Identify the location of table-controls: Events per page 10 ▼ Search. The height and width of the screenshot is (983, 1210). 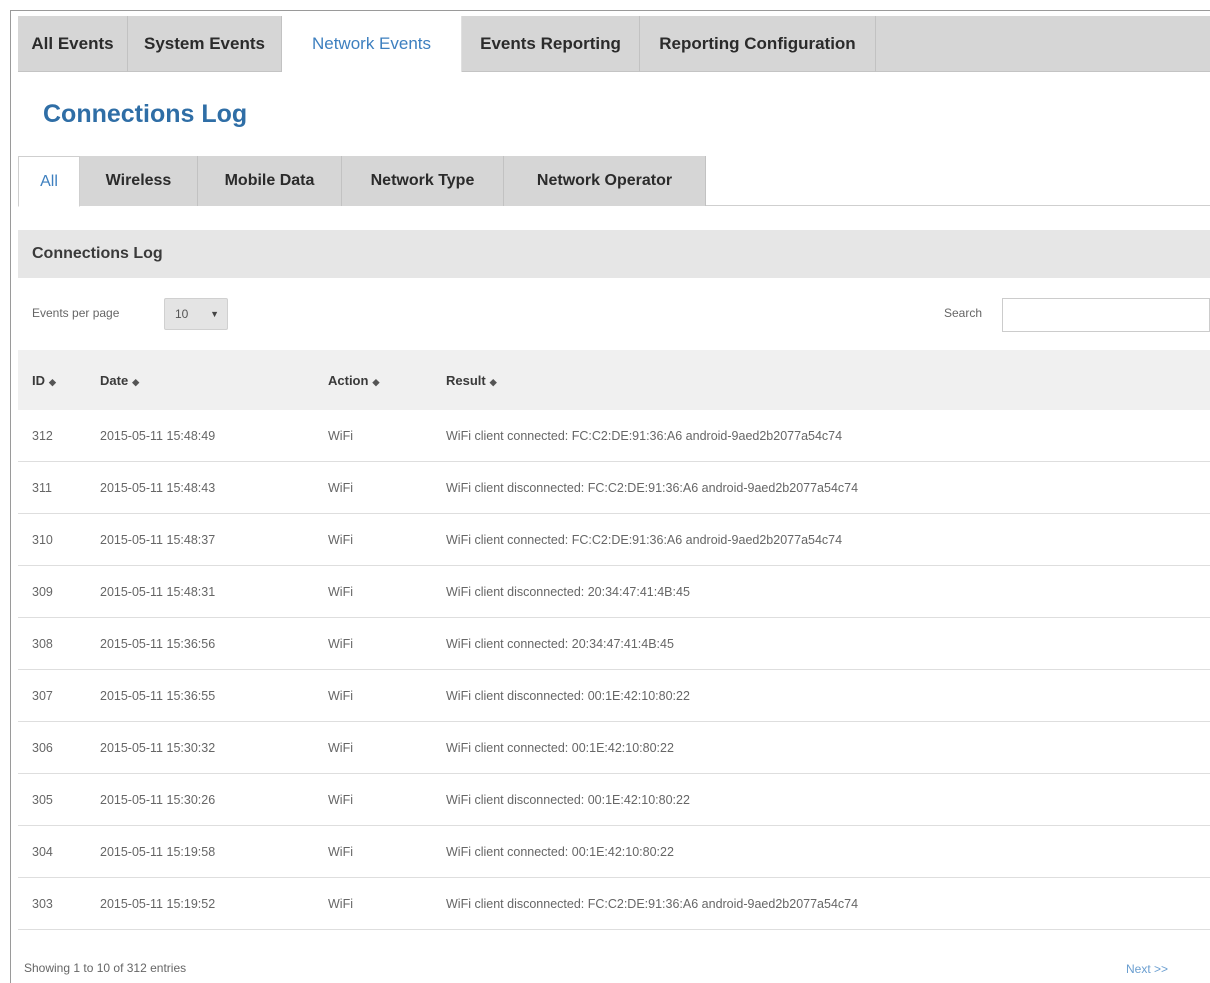
(614, 314).